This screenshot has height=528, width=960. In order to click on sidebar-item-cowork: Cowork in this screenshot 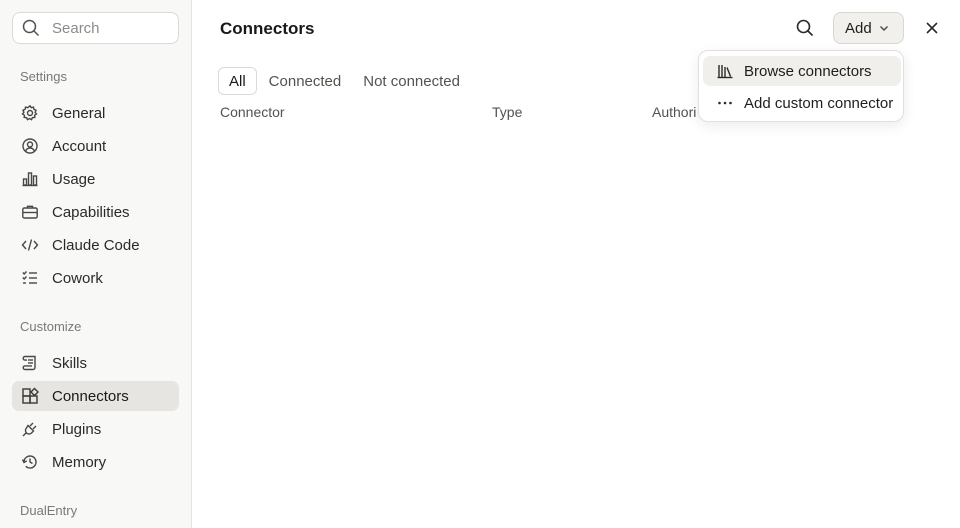, I will do `click(95, 278)`.